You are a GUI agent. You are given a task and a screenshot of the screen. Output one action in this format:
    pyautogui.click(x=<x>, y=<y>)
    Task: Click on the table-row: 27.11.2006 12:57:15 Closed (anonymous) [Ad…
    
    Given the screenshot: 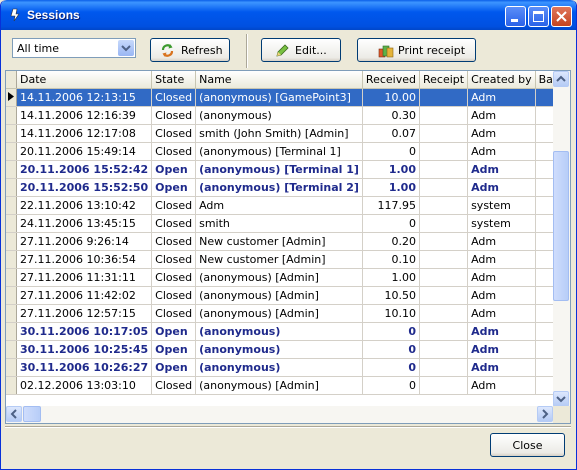 What is the action you would take?
    pyautogui.click(x=288, y=313)
    